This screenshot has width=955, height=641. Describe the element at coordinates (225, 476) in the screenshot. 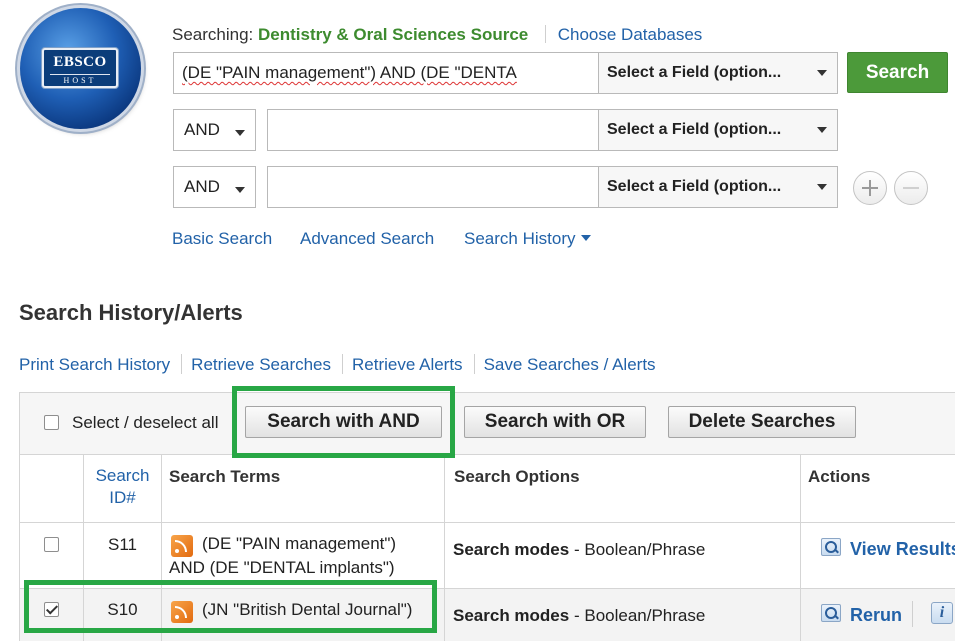

I see `column-header-search-terms: Search Terms` at that location.